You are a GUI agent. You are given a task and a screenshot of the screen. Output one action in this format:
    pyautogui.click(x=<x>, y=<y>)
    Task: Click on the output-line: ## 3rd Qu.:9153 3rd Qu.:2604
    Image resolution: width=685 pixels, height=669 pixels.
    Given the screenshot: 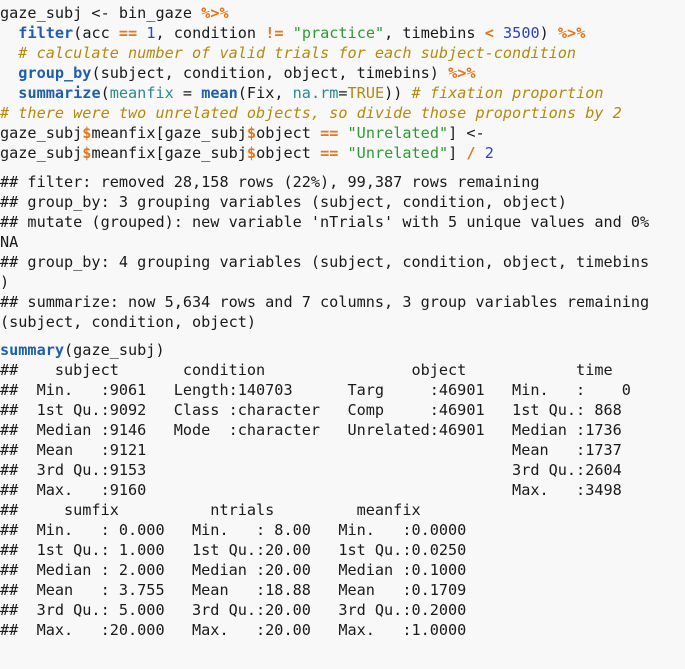 What is the action you would take?
    pyautogui.click(x=325, y=470)
    